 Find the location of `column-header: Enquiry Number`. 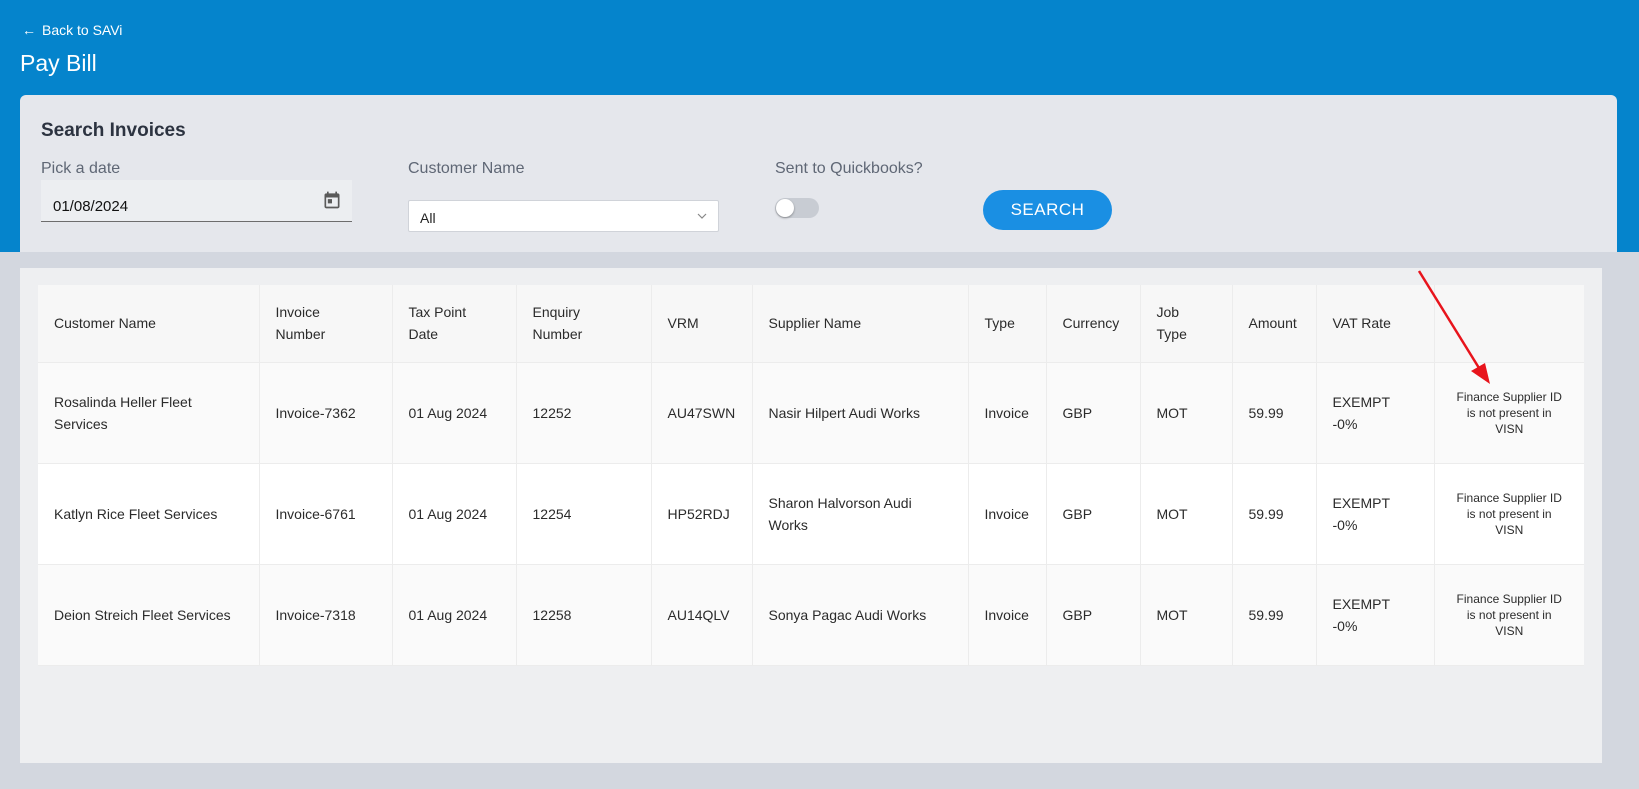

column-header: Enquiry Number is located at coordinates (584, 324).